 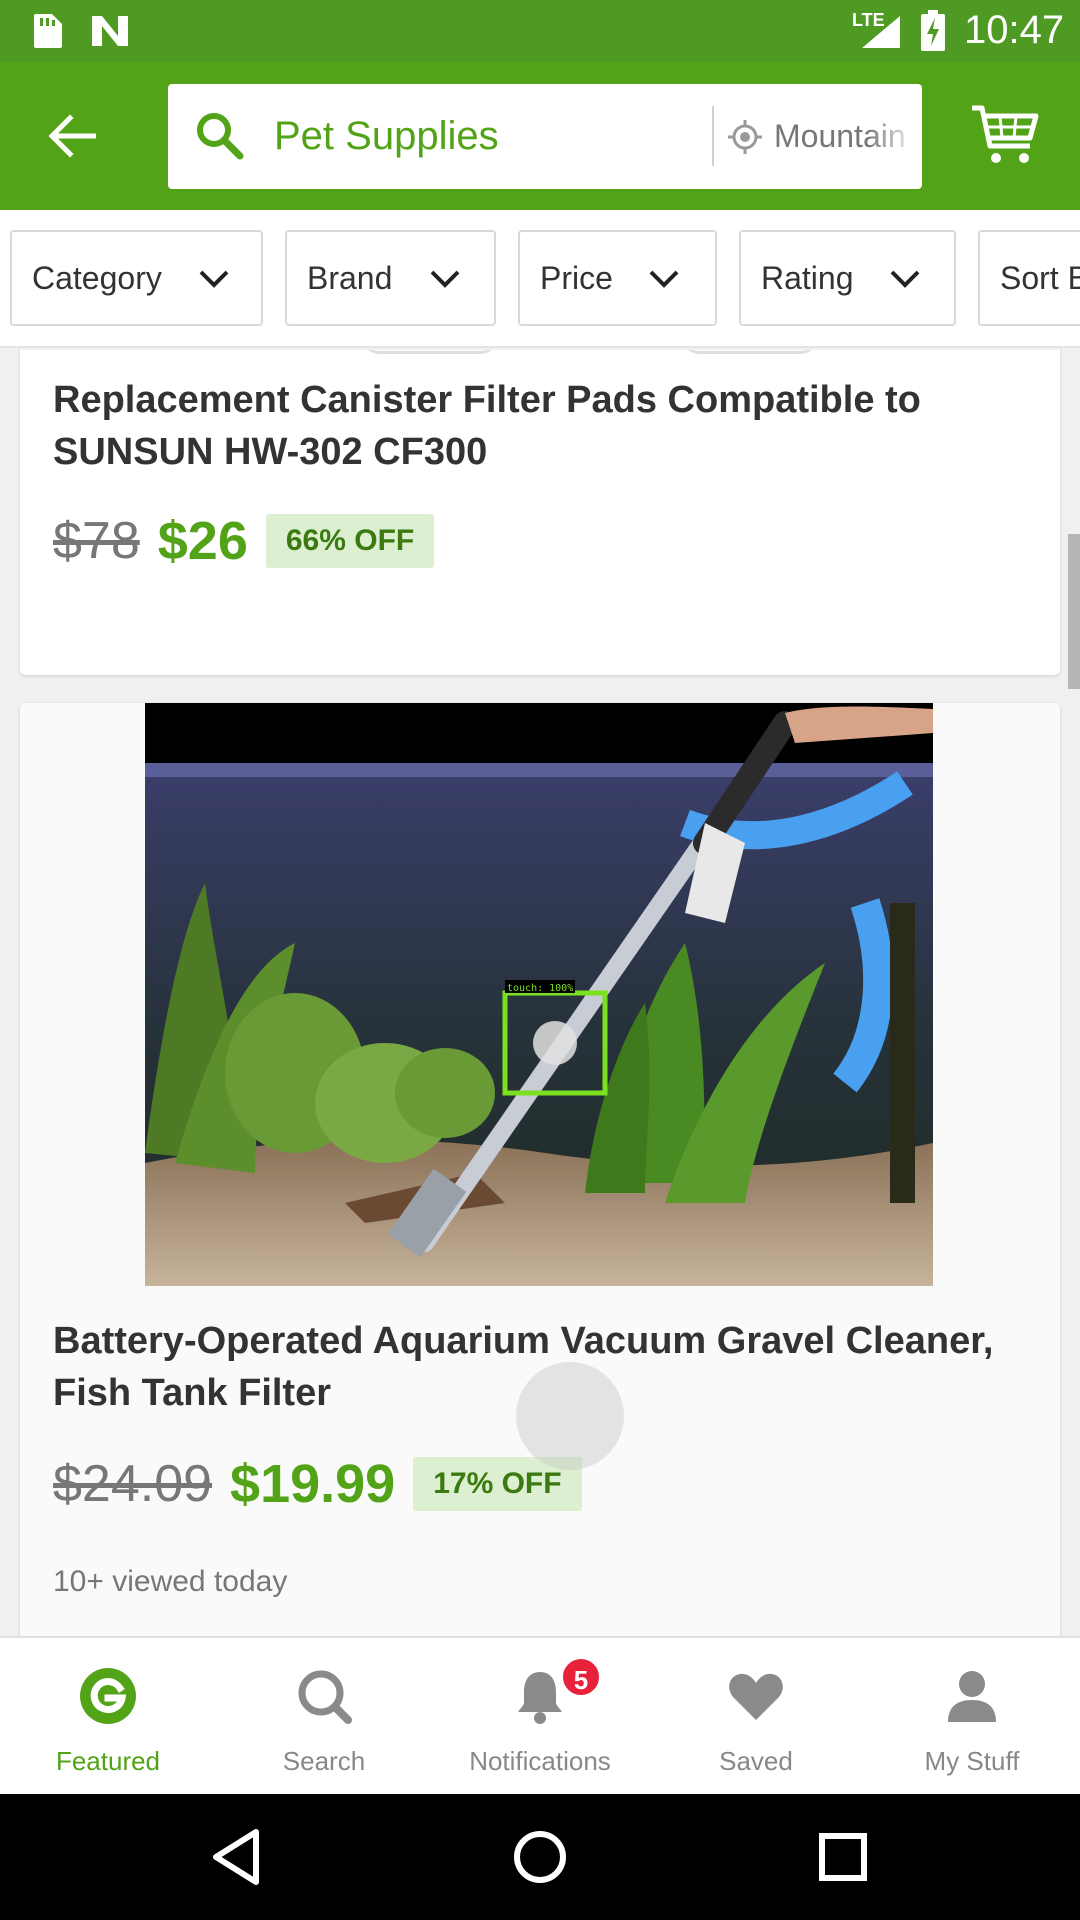 I want to click on signal-icon, so click(x=881, y=32).